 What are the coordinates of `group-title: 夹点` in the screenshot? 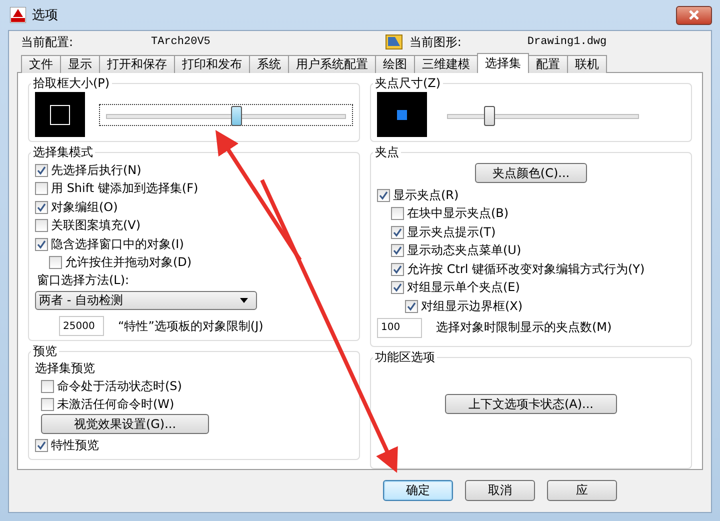 It's located at (387, 152).